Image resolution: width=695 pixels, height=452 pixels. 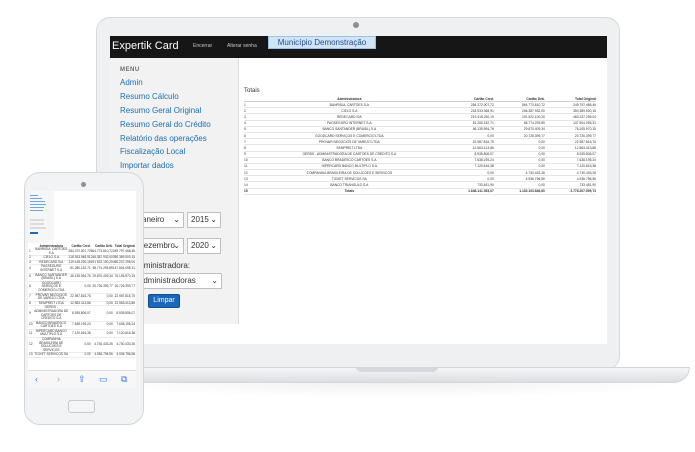 What do you see at coordinates (202, 46) in the screenshot?
I see `logout-link: Encerrar` at bounding box center [202, 46].